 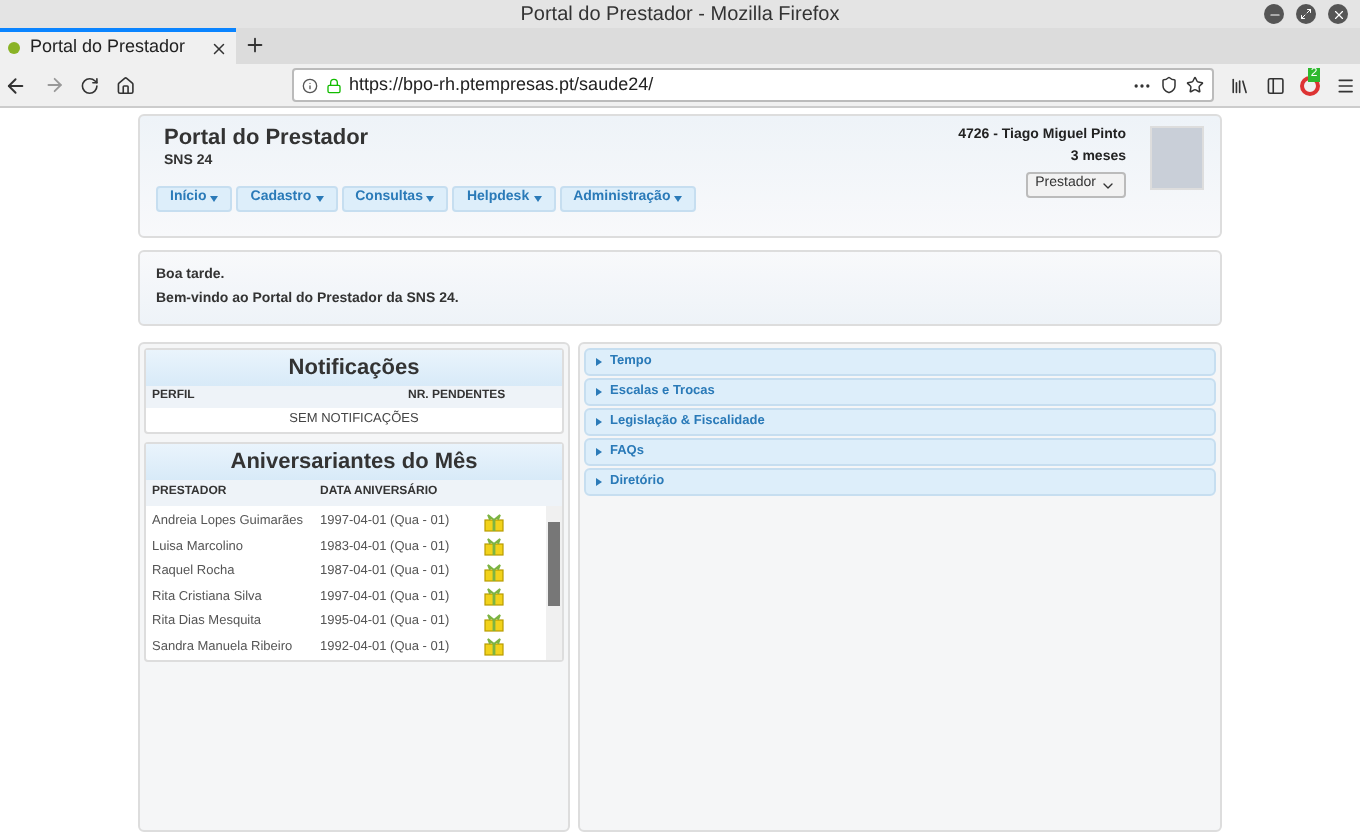 I want to click on back-icon, so click(x=16, y=85).